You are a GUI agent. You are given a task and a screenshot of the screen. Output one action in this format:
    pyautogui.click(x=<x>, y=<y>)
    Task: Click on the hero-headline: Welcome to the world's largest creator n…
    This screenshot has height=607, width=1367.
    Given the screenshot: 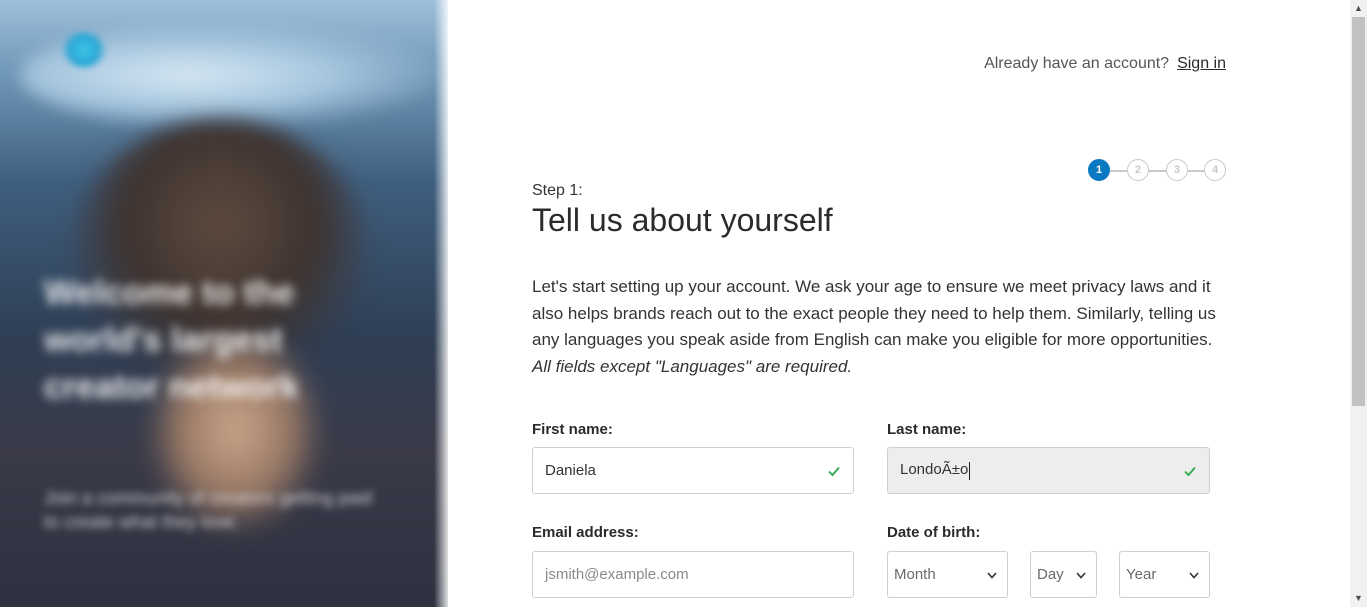 What is the action you would take?
    pyautogui.click(x=172, y=340)
    